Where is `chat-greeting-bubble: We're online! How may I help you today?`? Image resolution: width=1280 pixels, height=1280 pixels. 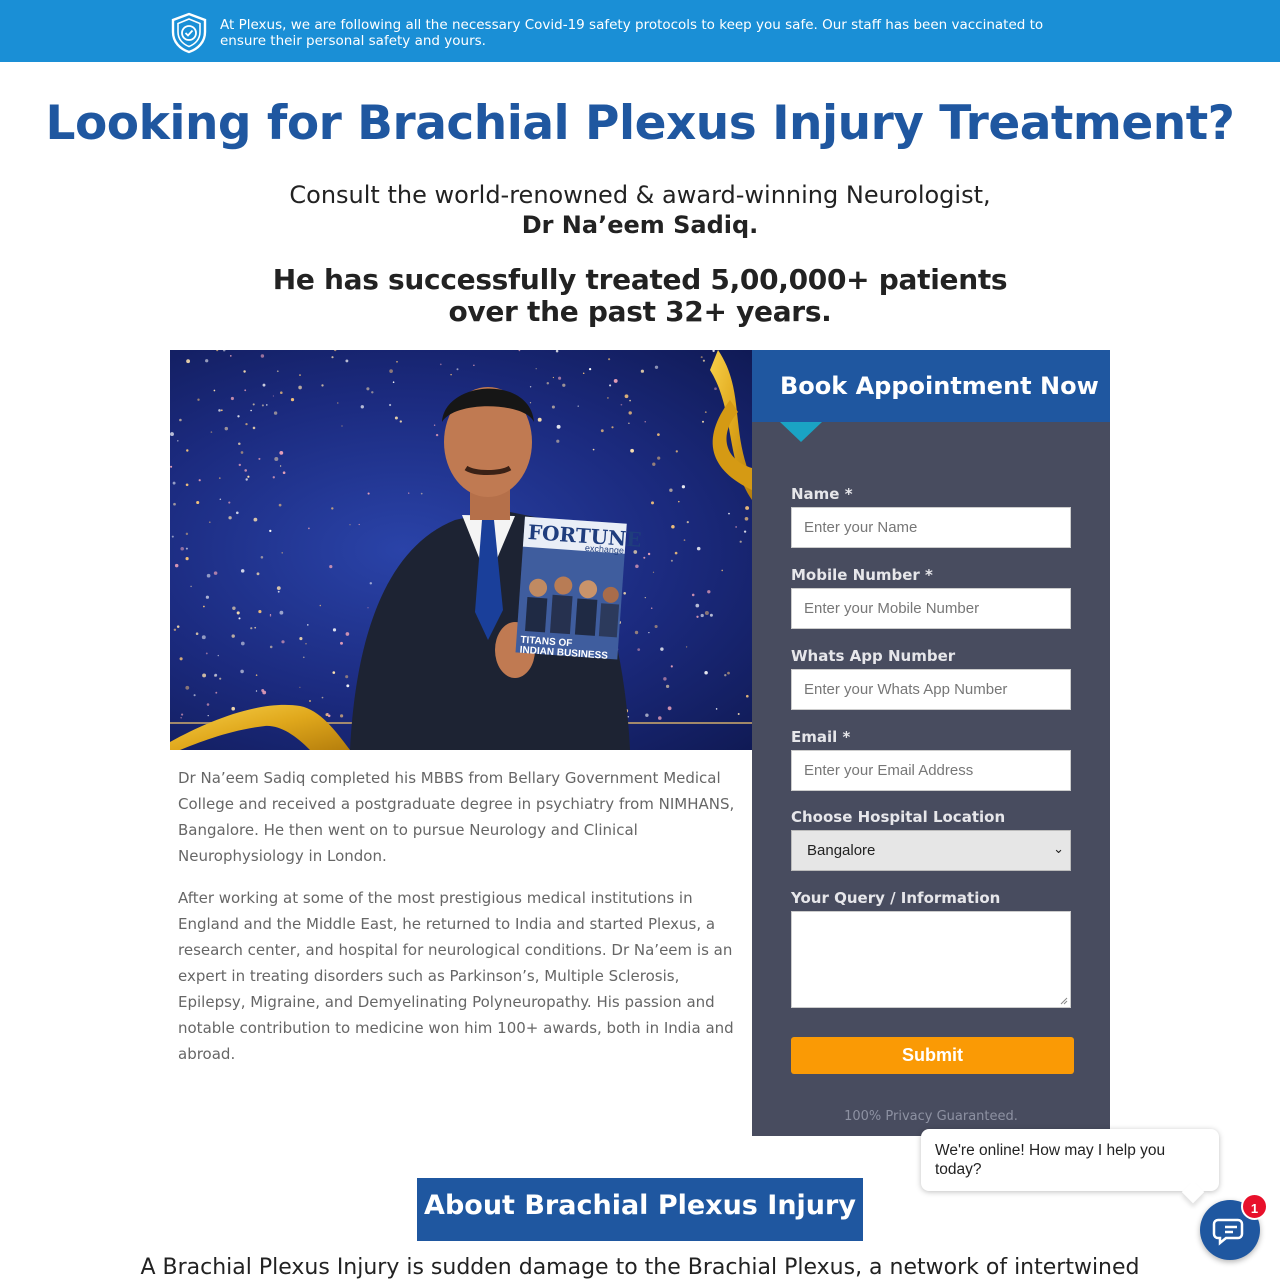 chat-greeting-bubble: We're online! How may I help you today? is located at coordinates (1070, 1166).